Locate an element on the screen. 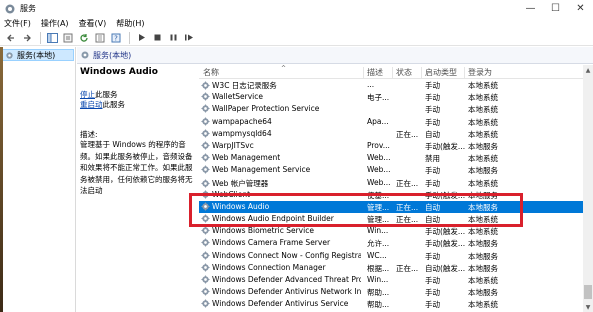  service-name-cell: Web Management is located at coordinates (281, 157).